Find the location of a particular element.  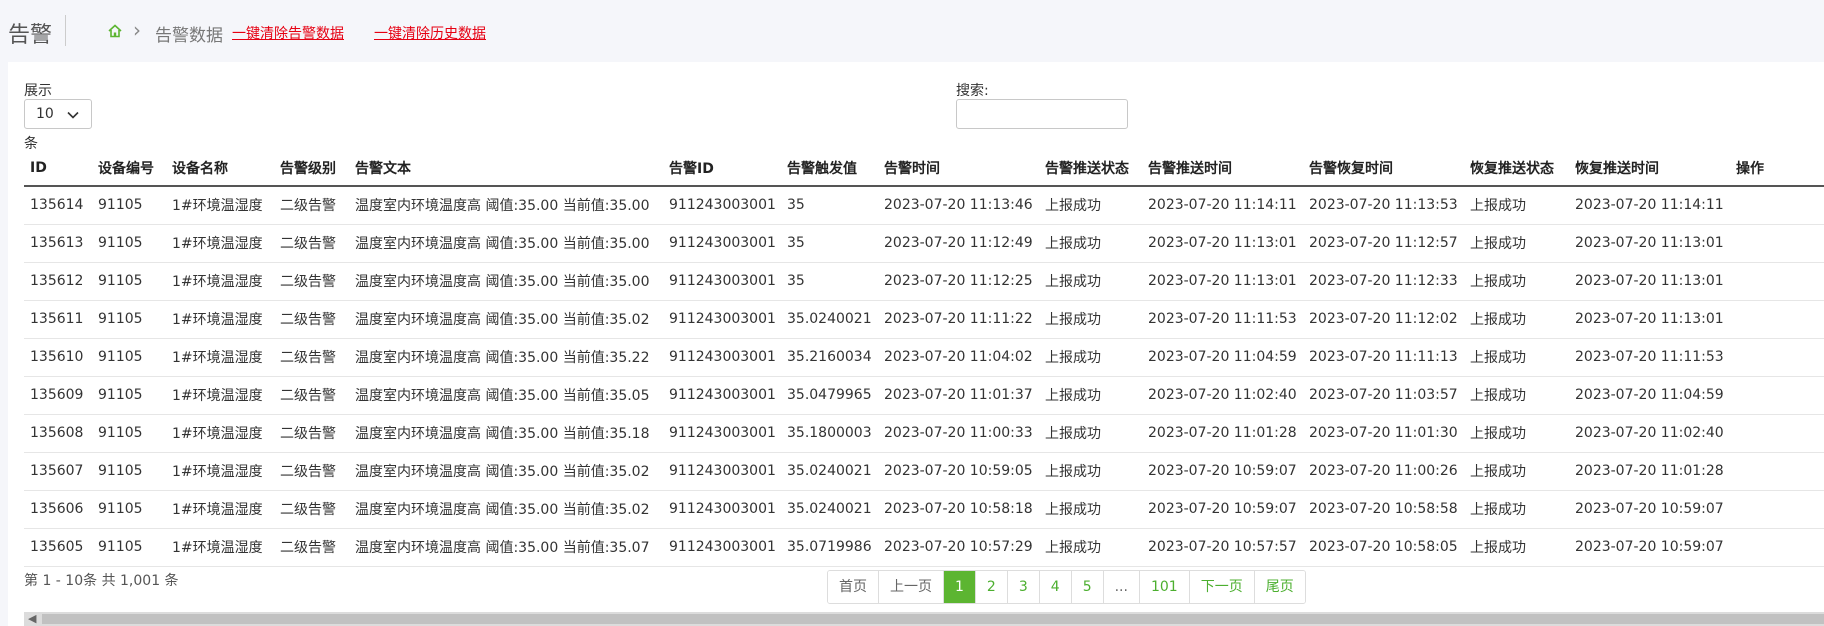

column-header: 告警文本 is located at coordinates (506, 168).